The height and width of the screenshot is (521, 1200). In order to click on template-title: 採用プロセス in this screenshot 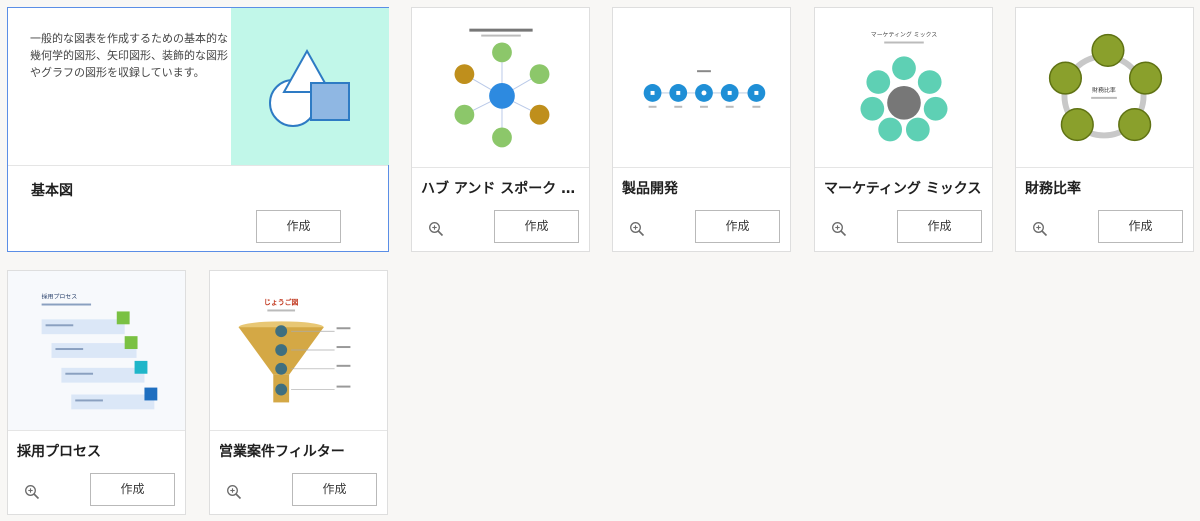, I will do `click(59, 452)`.